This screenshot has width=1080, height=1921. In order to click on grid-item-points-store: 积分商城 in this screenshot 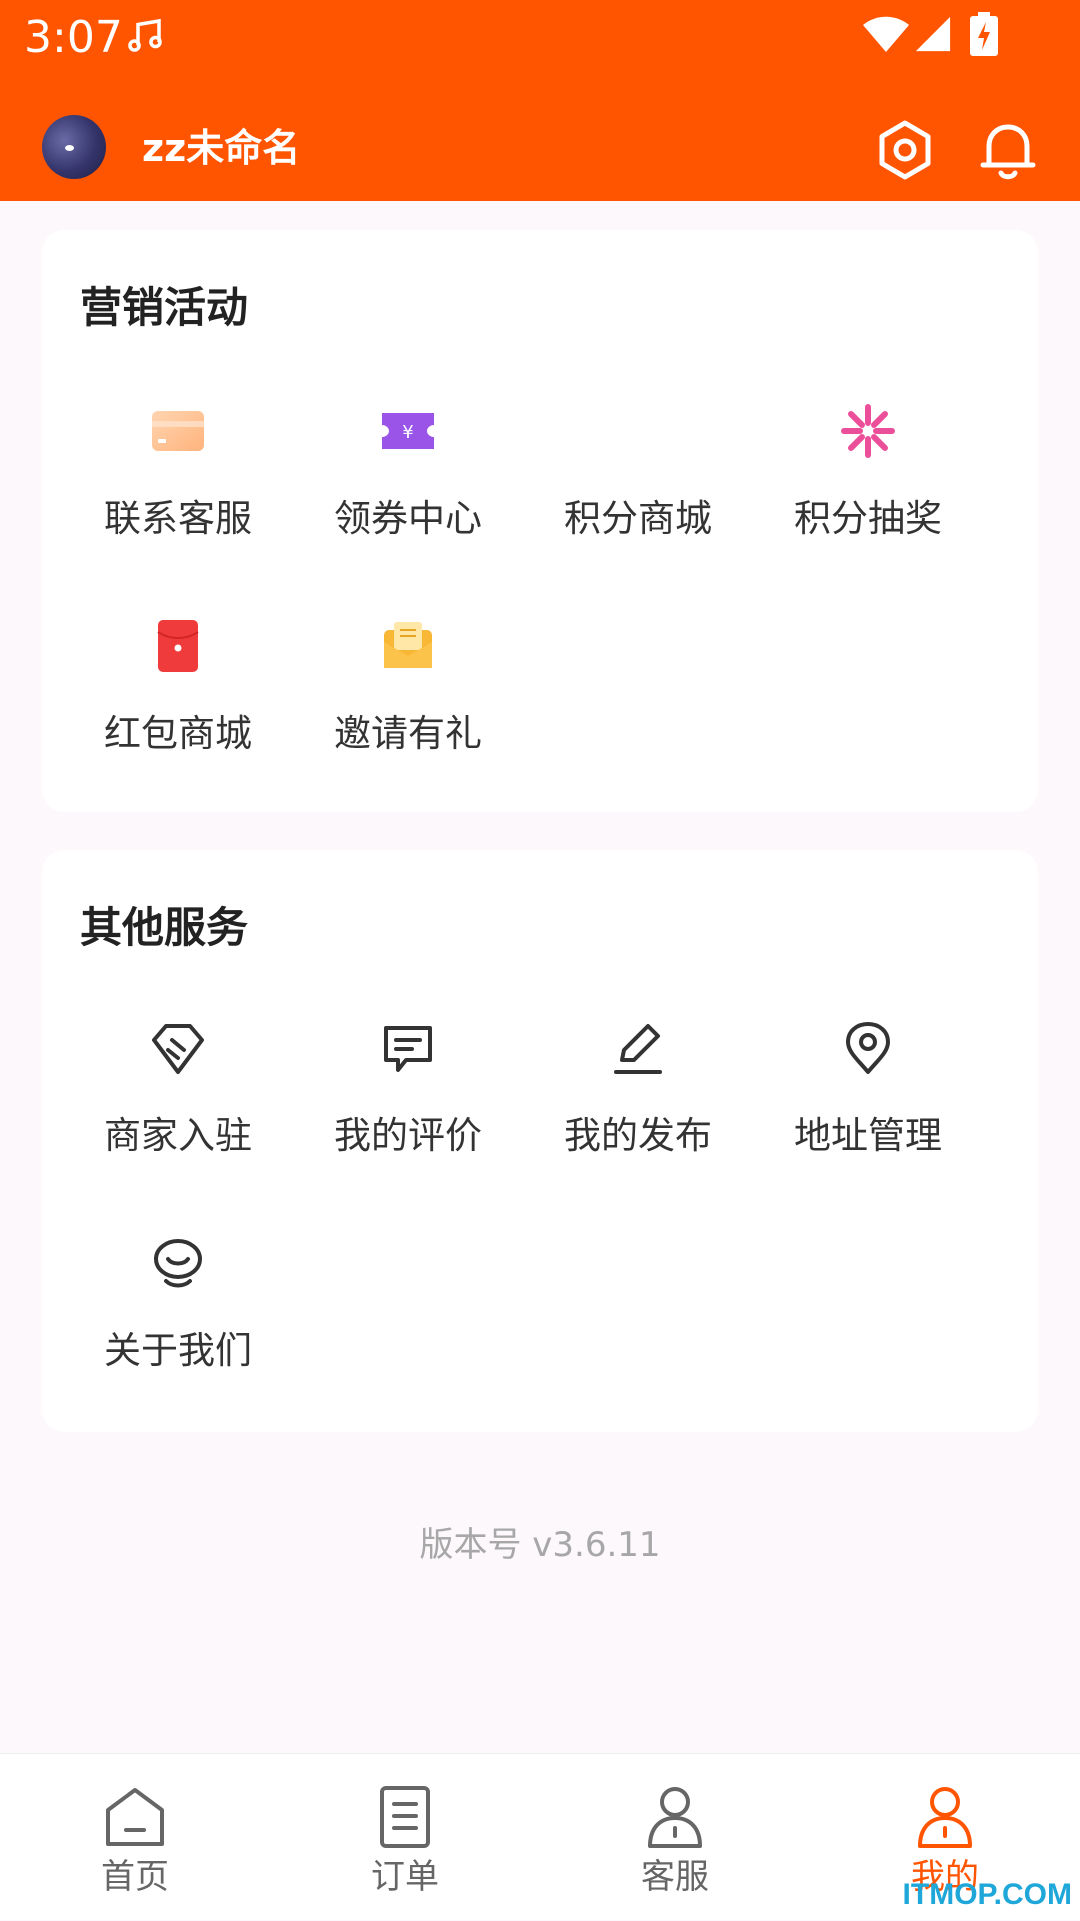, I will do `click(638, 493)`.